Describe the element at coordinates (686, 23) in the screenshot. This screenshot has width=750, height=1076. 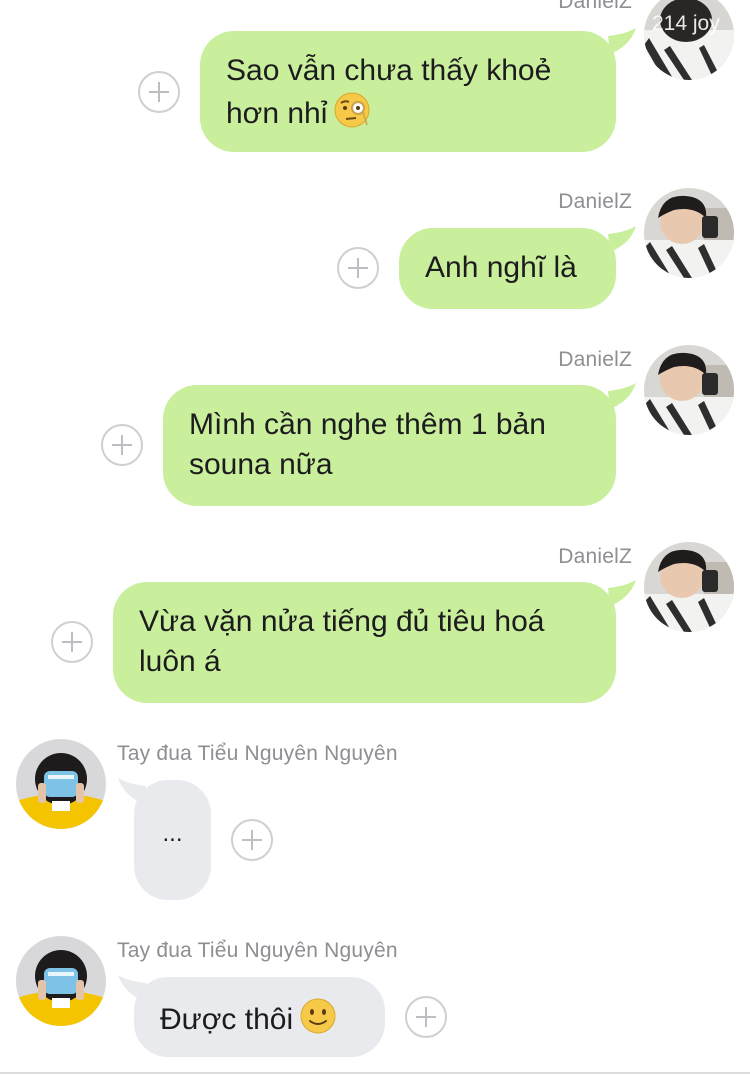
I see `timestamp-overlay: 214 joy` at that location.